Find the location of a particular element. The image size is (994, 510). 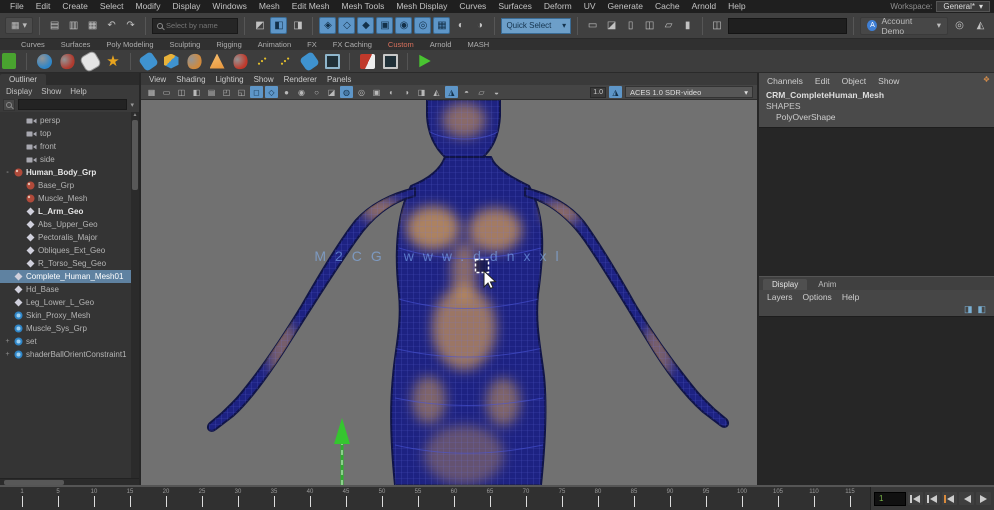

timeline-tick-105: 105 is located at coordinates (778, 499).